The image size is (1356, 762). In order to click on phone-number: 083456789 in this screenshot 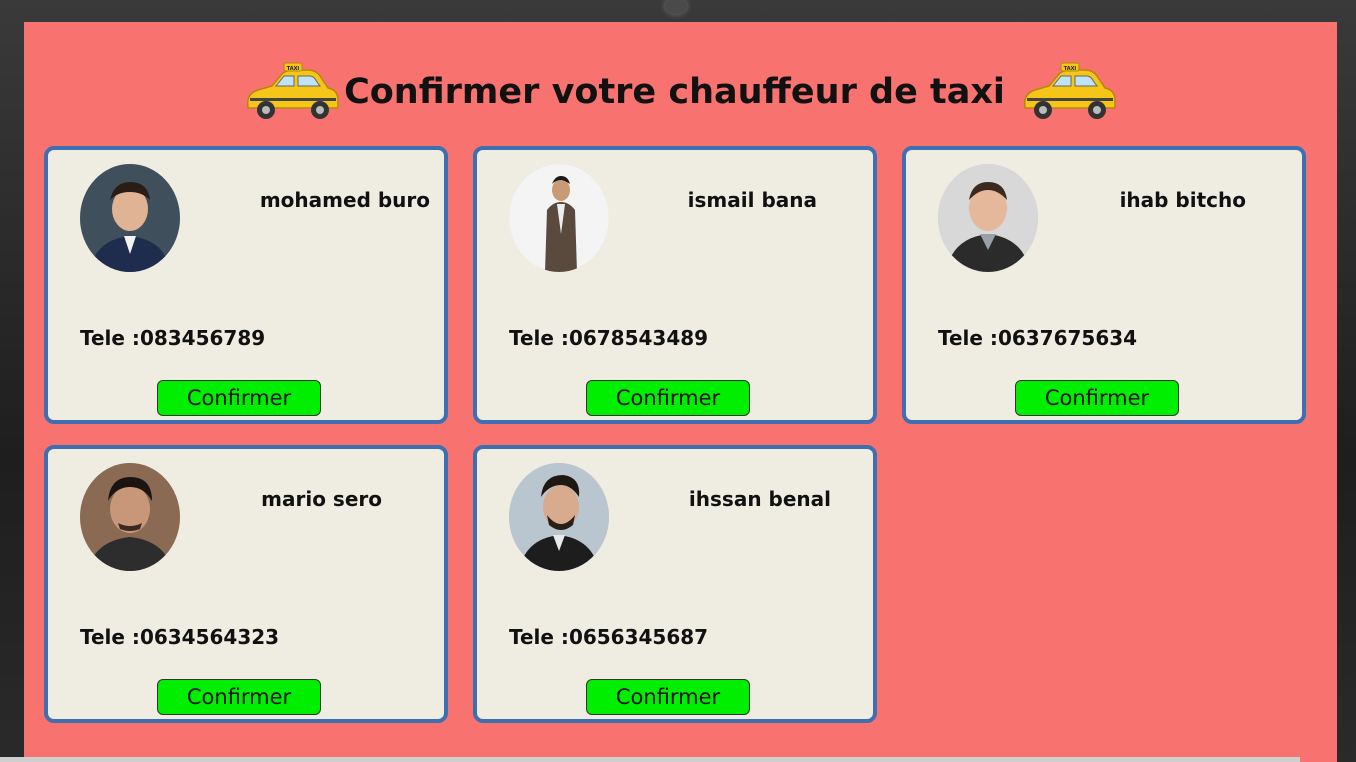, I will do `click(202, 338)`.